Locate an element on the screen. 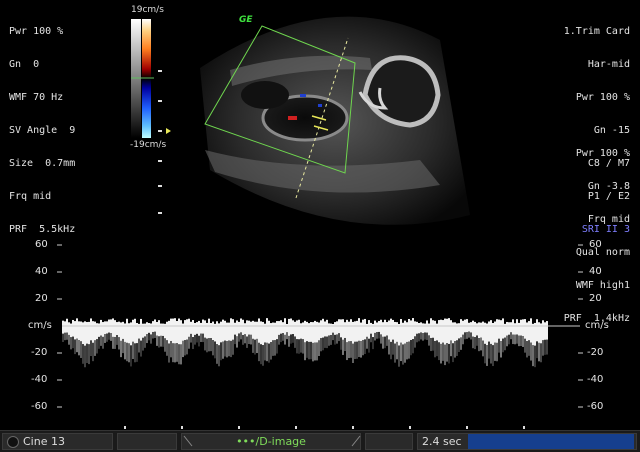 This screenshot has width=640, height=452. cine-label: Cine 13 is located at coordinates (44, 441).